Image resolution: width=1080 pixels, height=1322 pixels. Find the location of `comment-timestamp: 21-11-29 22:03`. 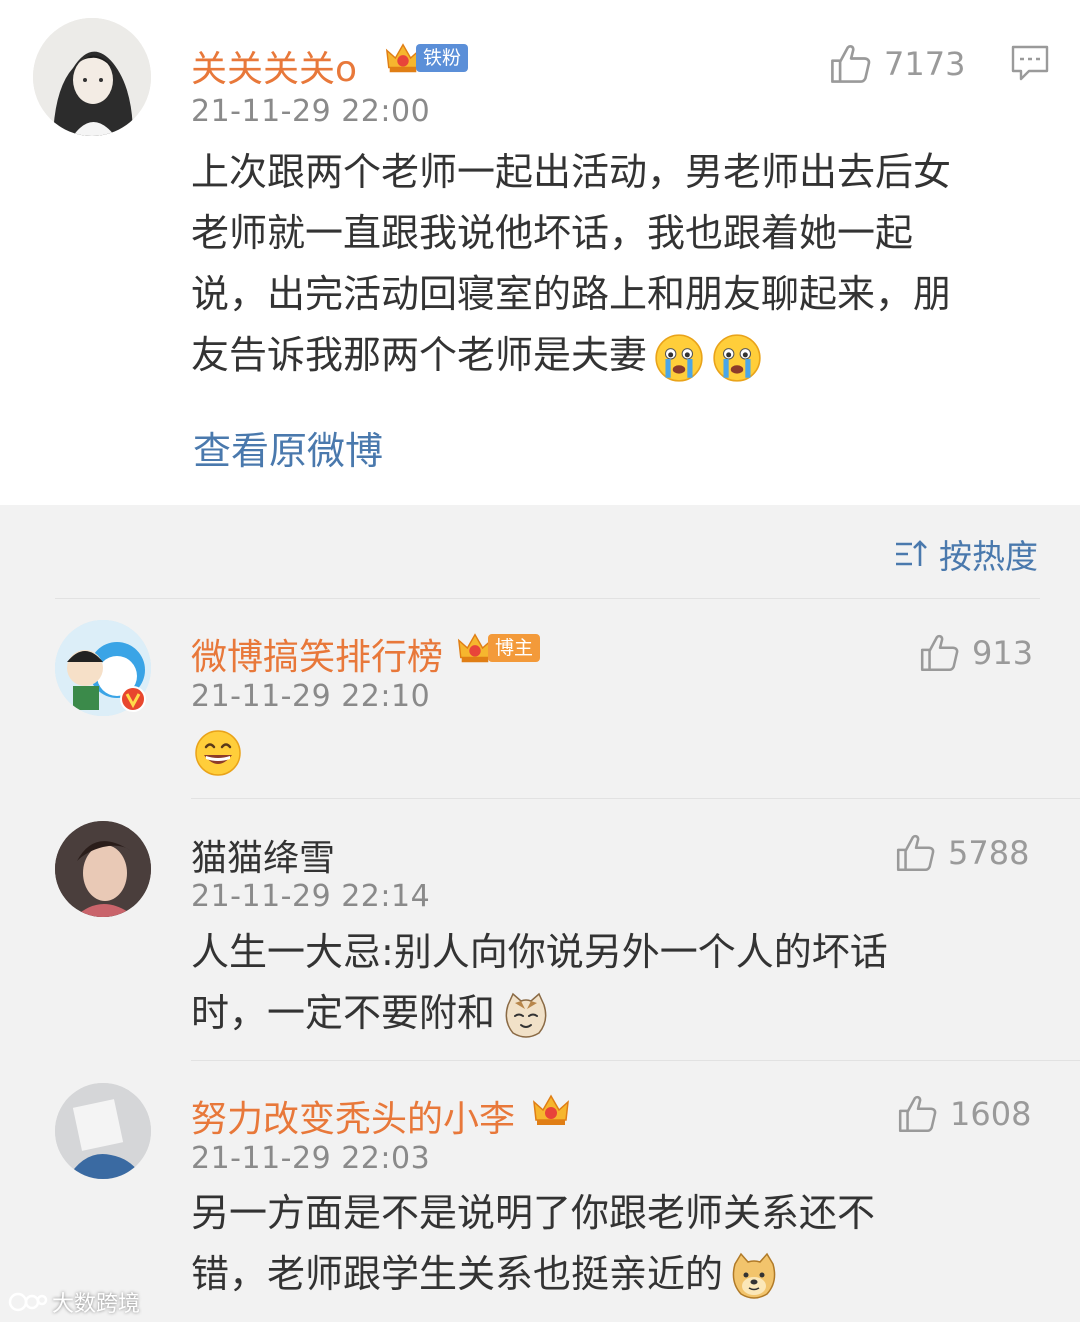

comment-timestamp: 21-11-29 22:03 is located at coordinates (311, 1158).